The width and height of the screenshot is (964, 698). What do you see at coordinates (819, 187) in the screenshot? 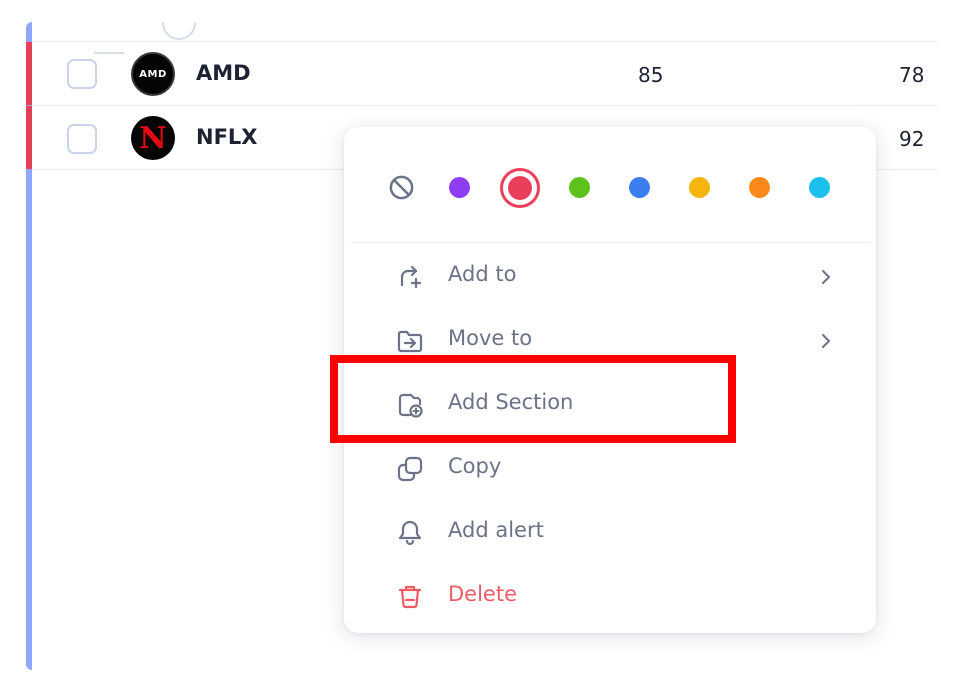
I see `color-option-cyan` at bounding box center [819, 187].